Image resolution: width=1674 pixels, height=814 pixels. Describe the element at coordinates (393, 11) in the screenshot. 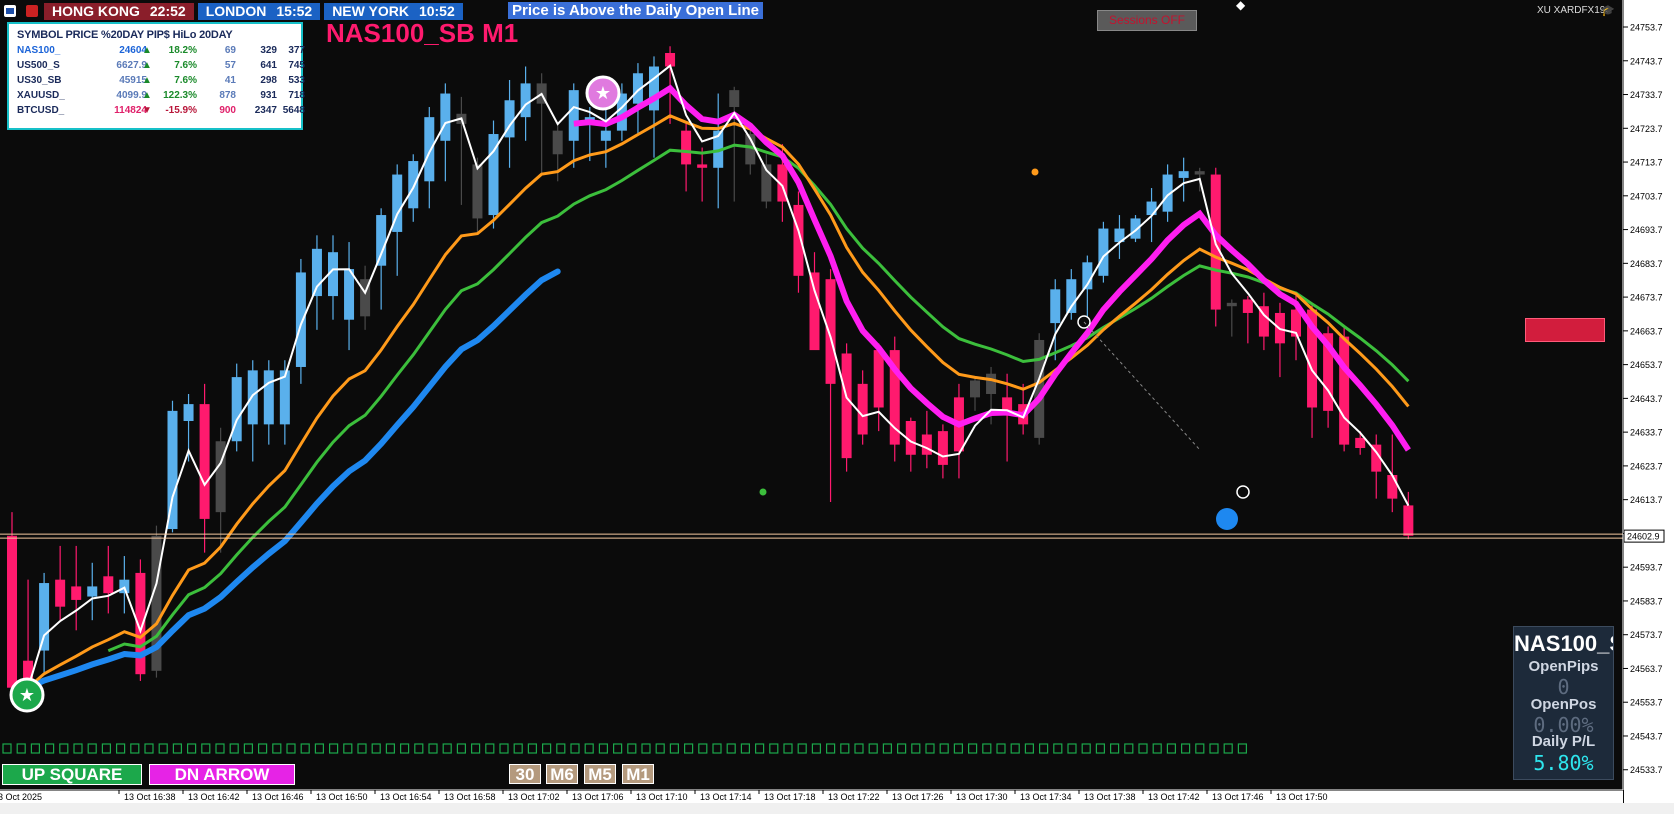

I see `clock-new-york: NEW YORK 10:52` at that location.